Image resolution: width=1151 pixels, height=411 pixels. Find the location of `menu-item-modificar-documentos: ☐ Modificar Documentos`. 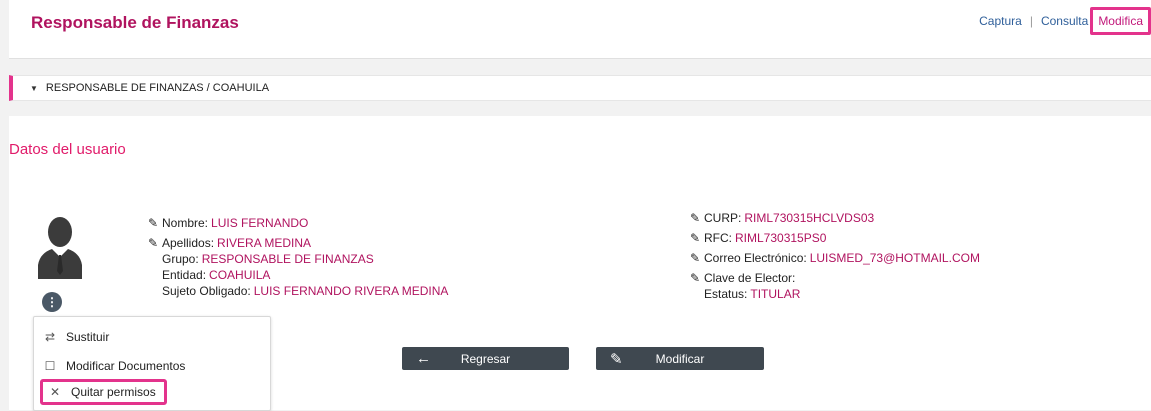

menu-item-modificar-documentos: ☐ Modificar Documentos is located at coordinates (114, 366).